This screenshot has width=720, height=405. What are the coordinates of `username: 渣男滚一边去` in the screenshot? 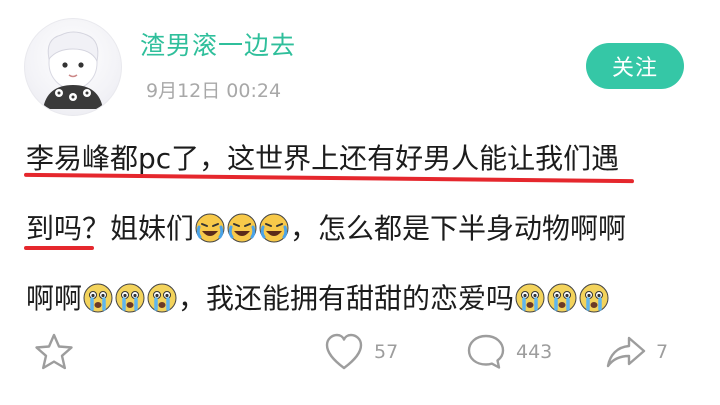 It's located at (218, 44).